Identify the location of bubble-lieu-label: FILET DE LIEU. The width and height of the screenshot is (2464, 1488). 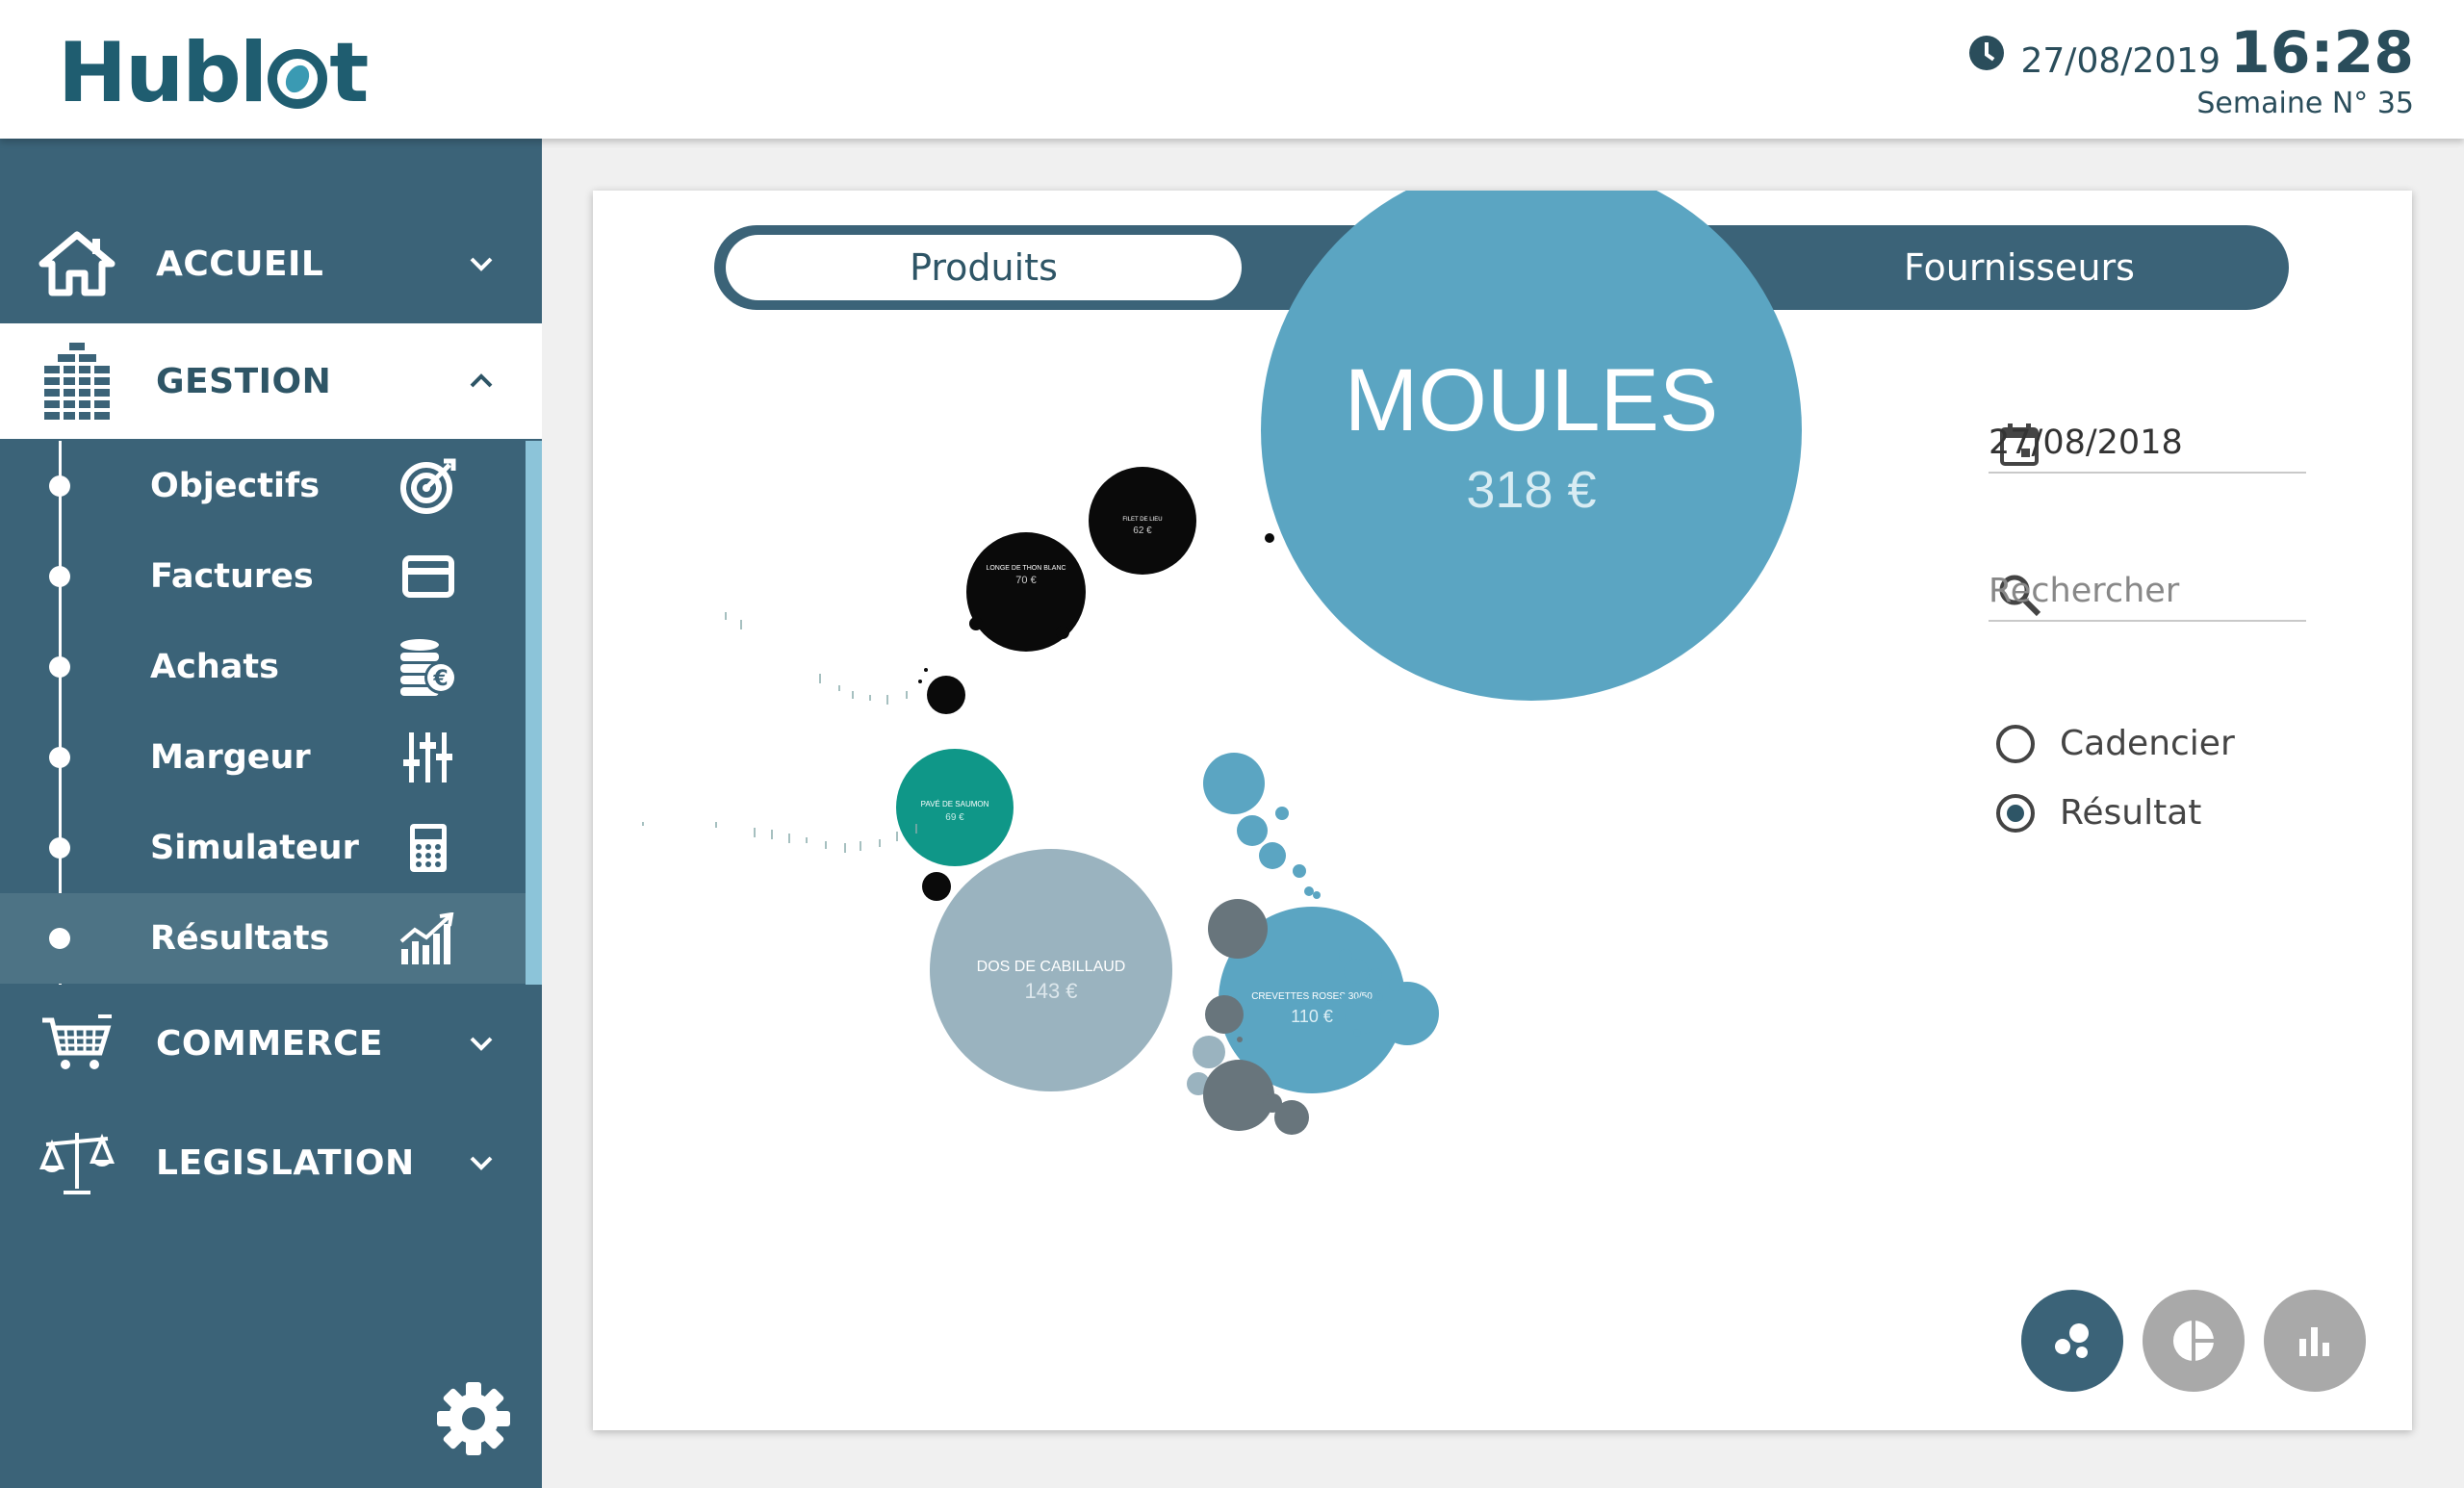
(1142, 520).